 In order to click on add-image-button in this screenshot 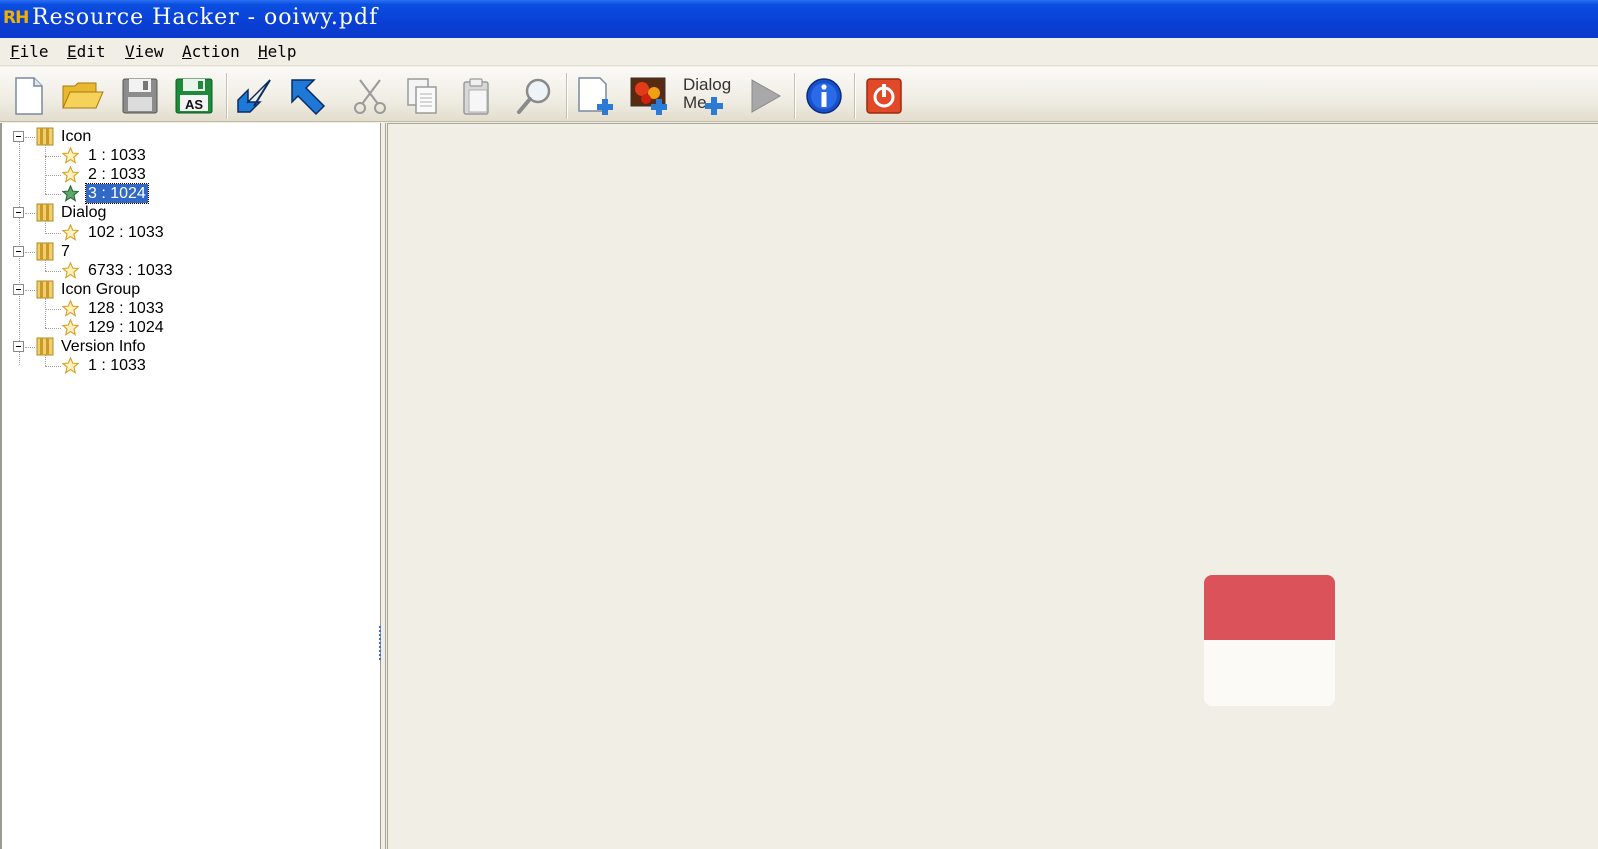, I will do `click(650, 96)`.